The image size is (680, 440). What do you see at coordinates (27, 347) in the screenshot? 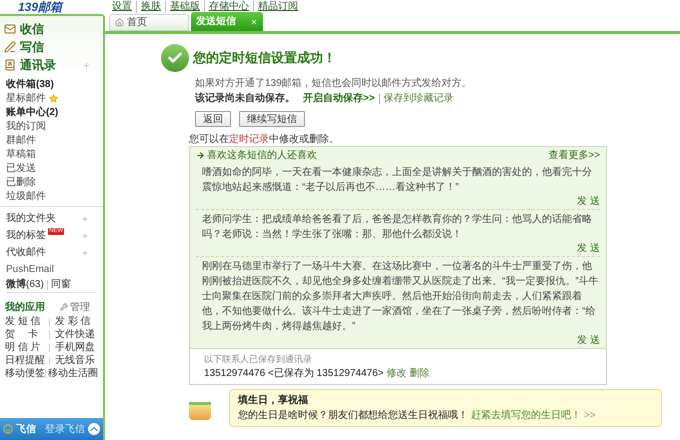
I see `app-link: 明 信 片` at bounding box center [27, 347].